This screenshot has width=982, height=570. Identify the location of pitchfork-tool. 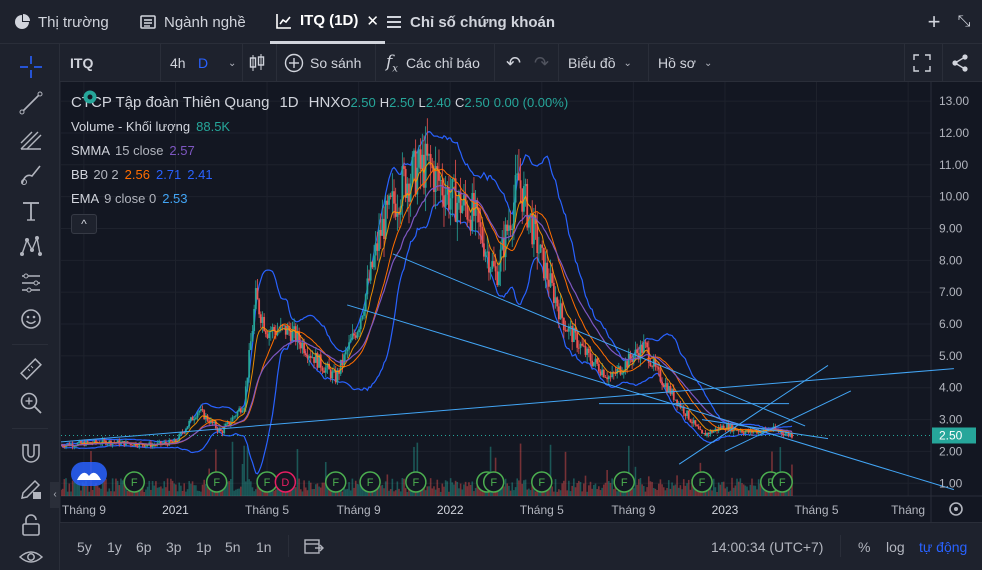
(31, 139).